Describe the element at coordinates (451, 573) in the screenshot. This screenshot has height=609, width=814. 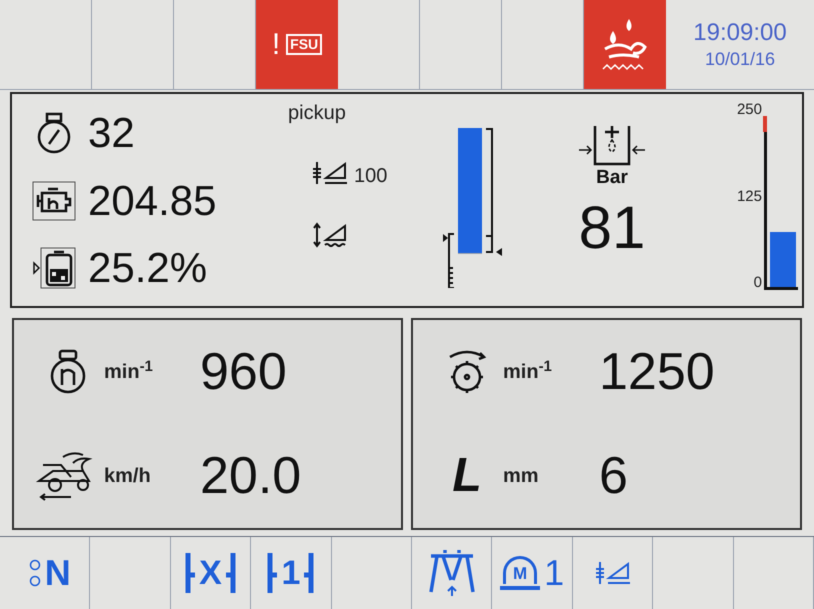
I see `header-icon` at that location.